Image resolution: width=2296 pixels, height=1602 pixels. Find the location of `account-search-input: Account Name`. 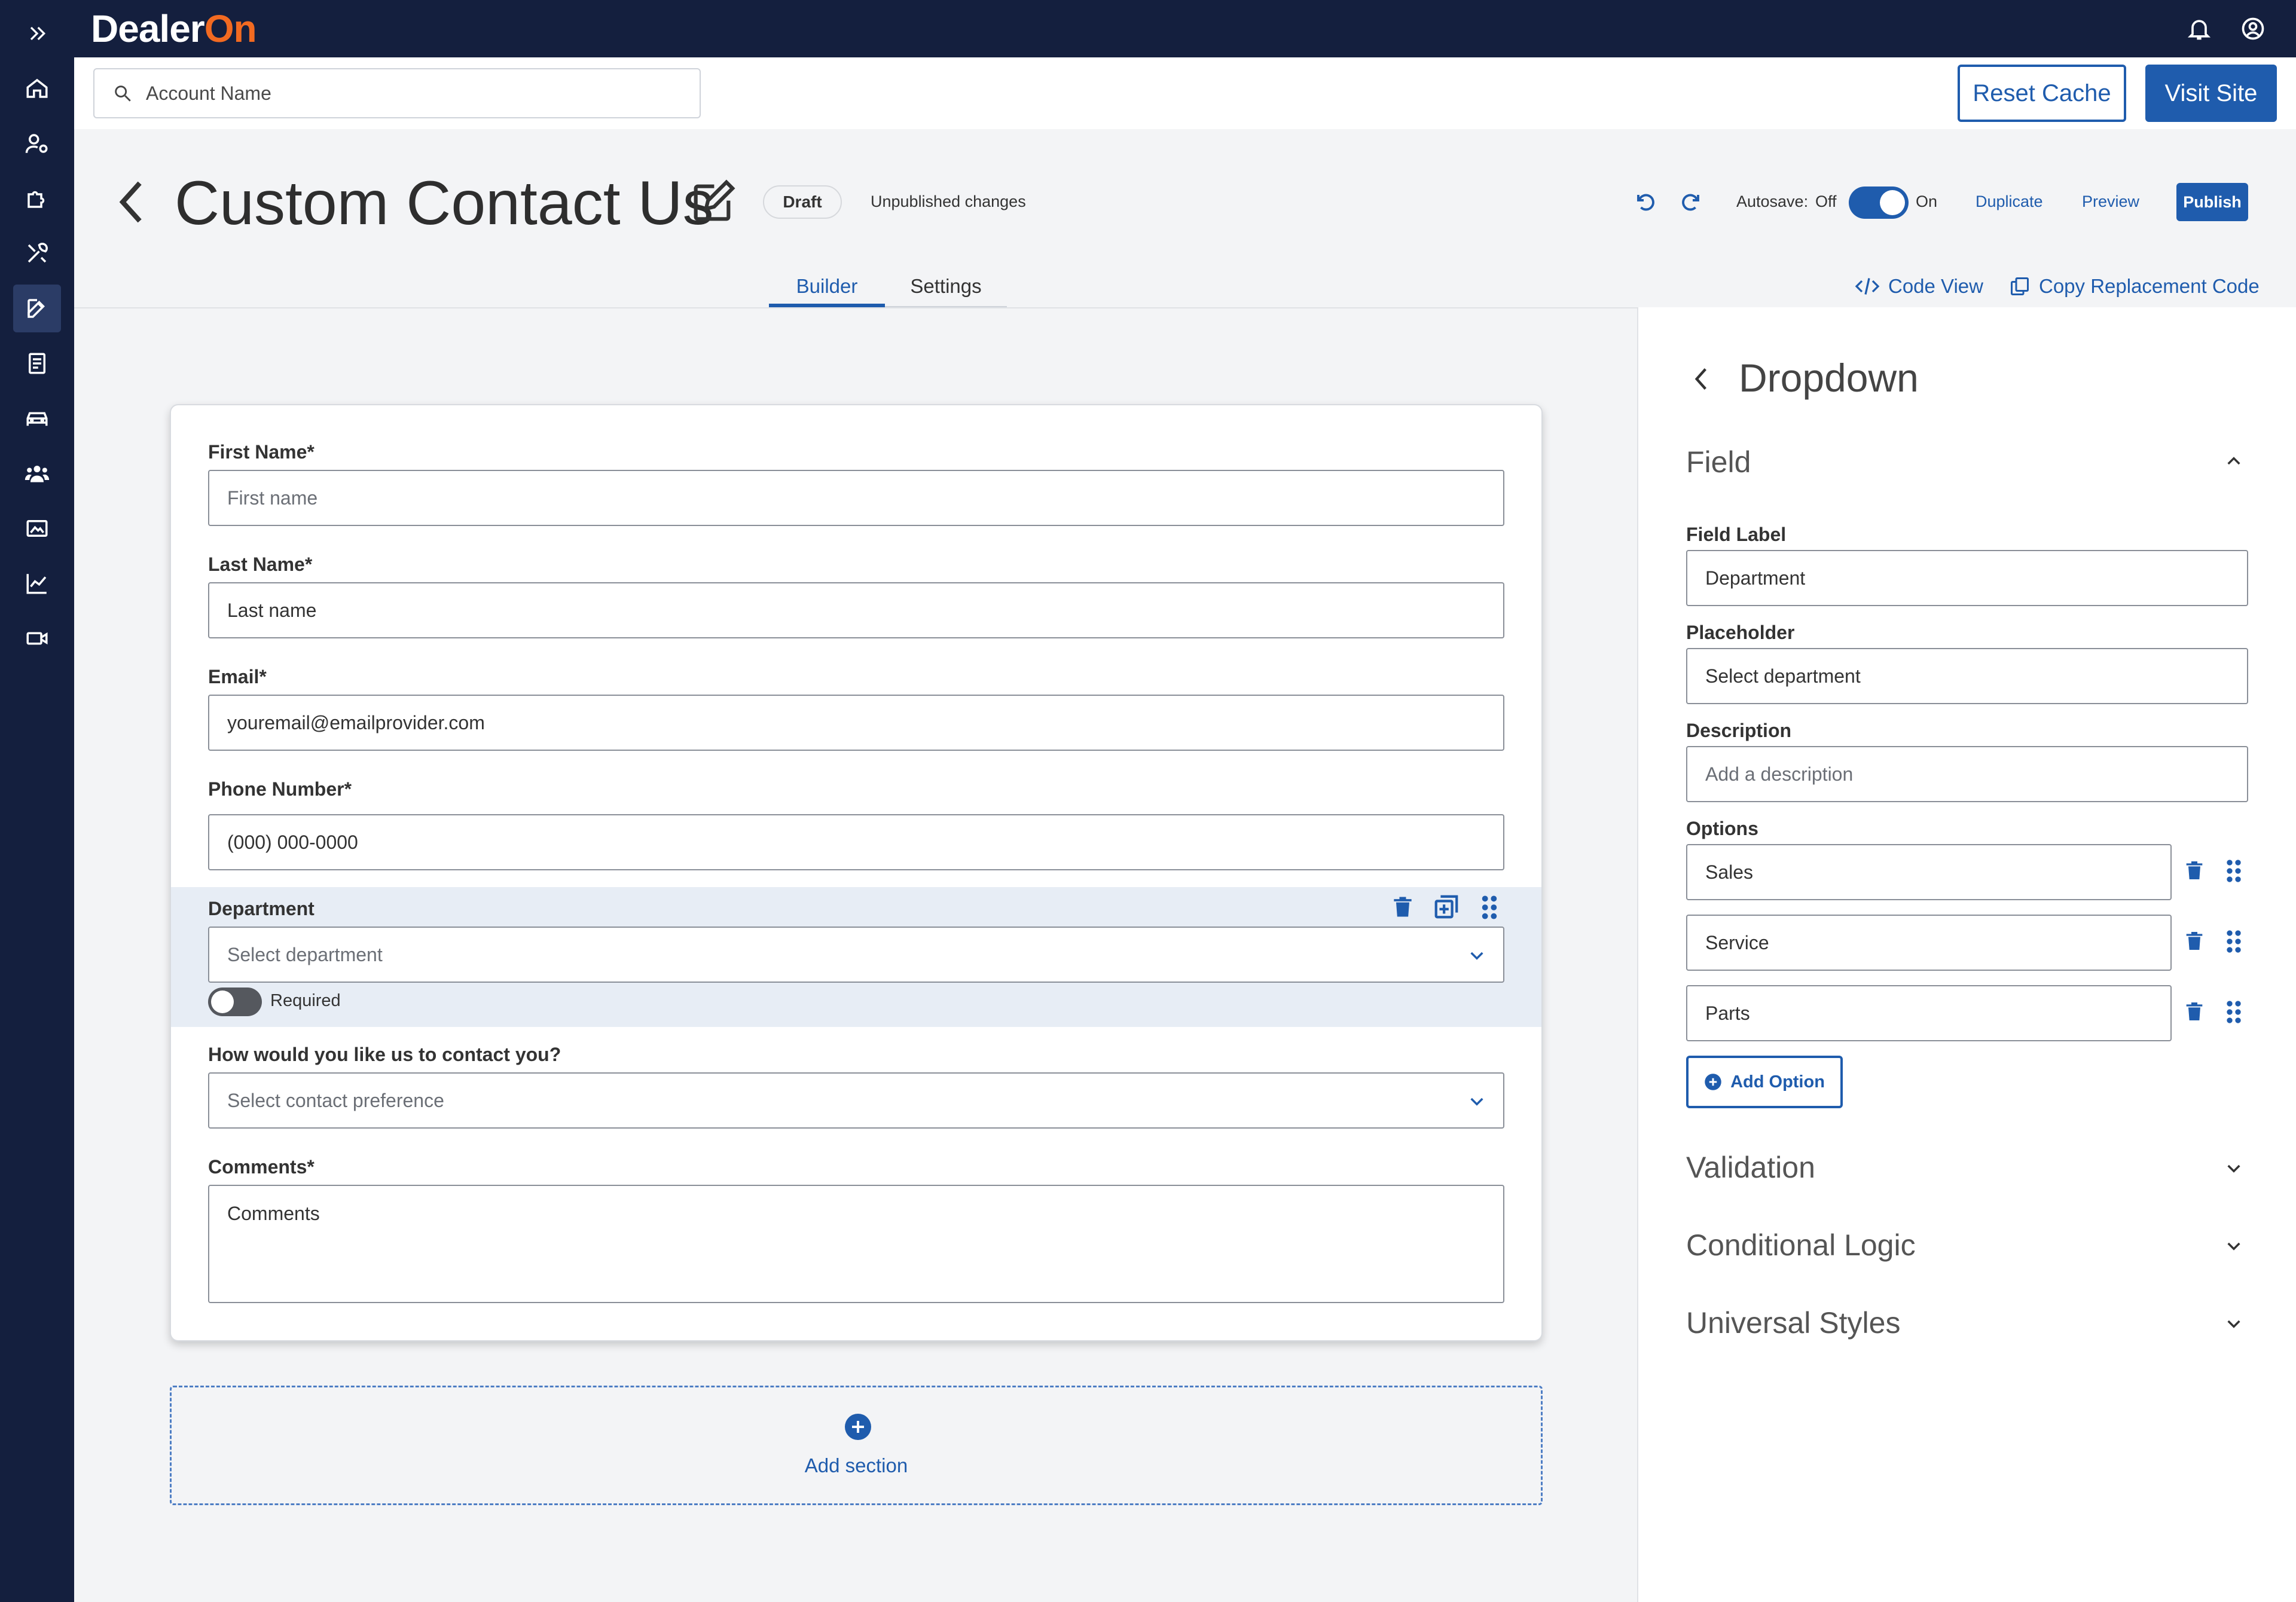

account-search-input: Account Name is located at coordinates (397, 93).